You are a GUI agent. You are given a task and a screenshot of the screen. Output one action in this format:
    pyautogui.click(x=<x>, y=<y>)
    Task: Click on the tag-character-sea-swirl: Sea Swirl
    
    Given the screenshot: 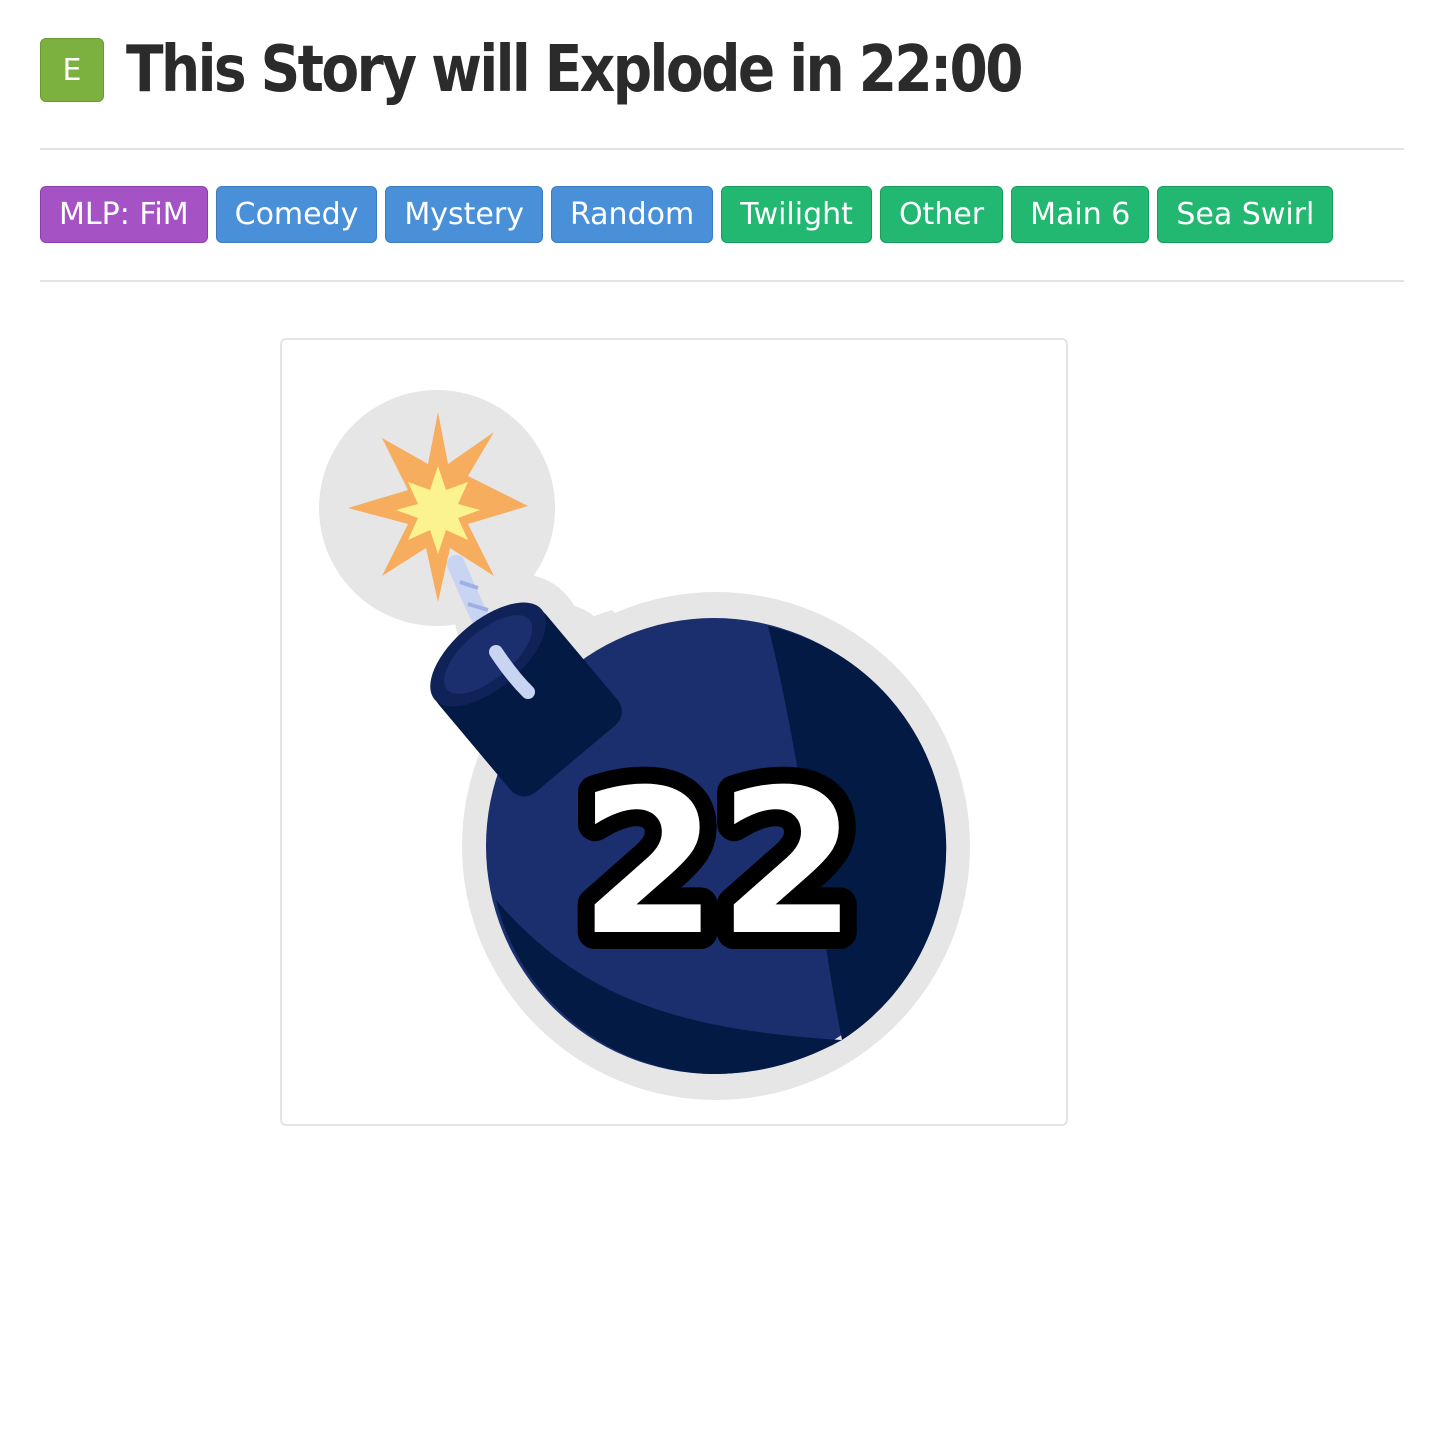 What is the action you would take?
    pyautogui.click(x=1245, y=214)
    